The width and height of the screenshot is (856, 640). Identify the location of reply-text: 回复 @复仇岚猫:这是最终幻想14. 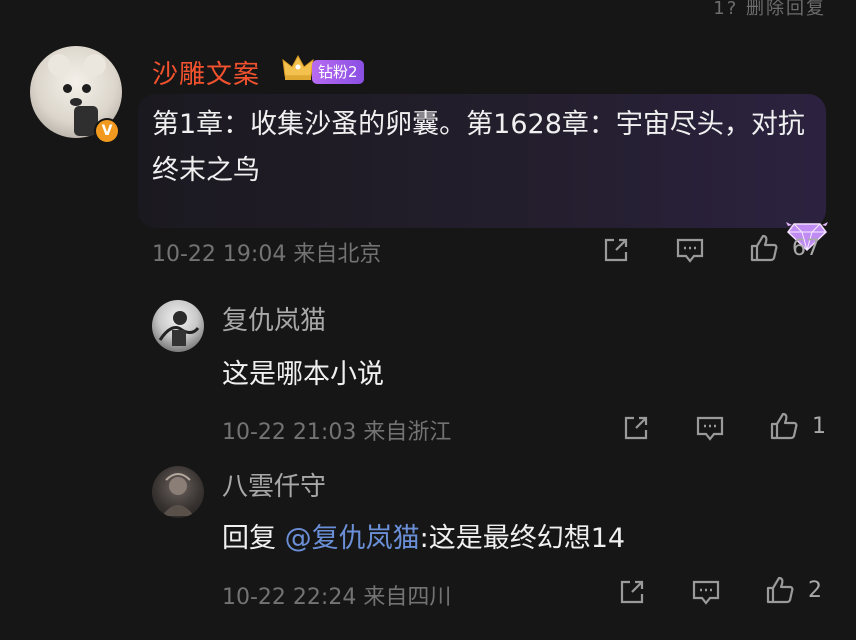
(423, 535).